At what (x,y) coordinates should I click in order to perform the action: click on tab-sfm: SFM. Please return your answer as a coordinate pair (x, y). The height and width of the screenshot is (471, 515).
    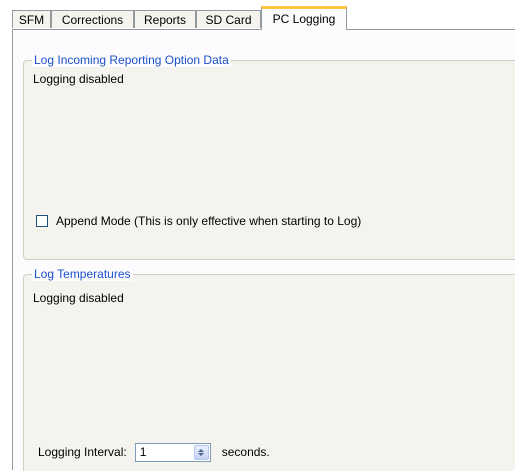
    Looking at the image, I should click on (31, 19).